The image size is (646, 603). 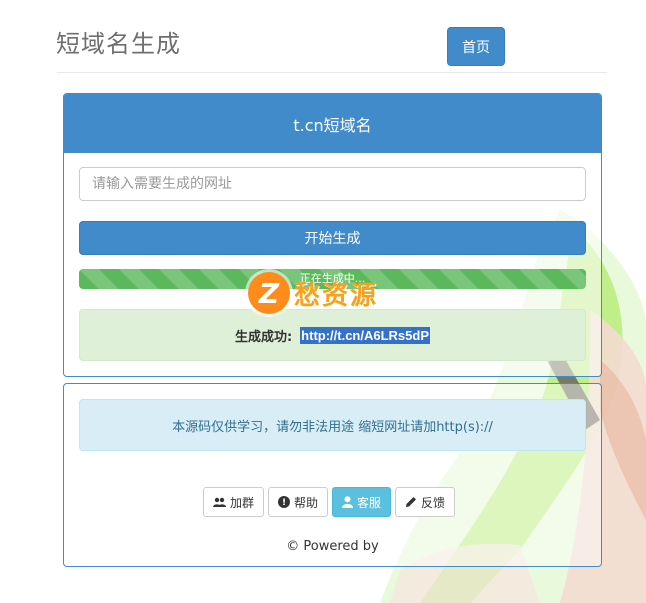 What do you see at coordinates (329, 502) in the screenshot?
I see `footer-button-group: 加群 ! 帮助 客服 反馈` at bounding box center [329, 502].